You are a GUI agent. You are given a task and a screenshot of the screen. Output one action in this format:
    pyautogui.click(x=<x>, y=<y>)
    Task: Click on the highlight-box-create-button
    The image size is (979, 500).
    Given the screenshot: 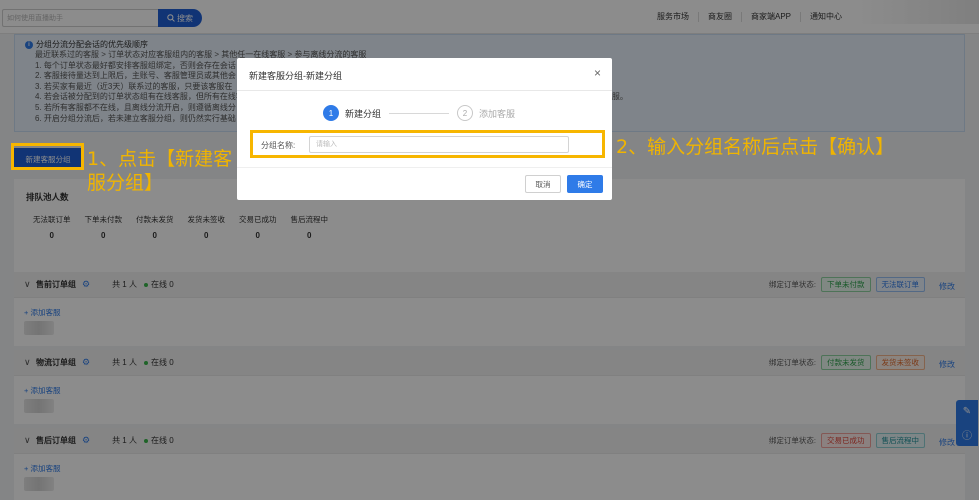 What is the action you would take?
    pyautogui.click(x=47, y=156)
    